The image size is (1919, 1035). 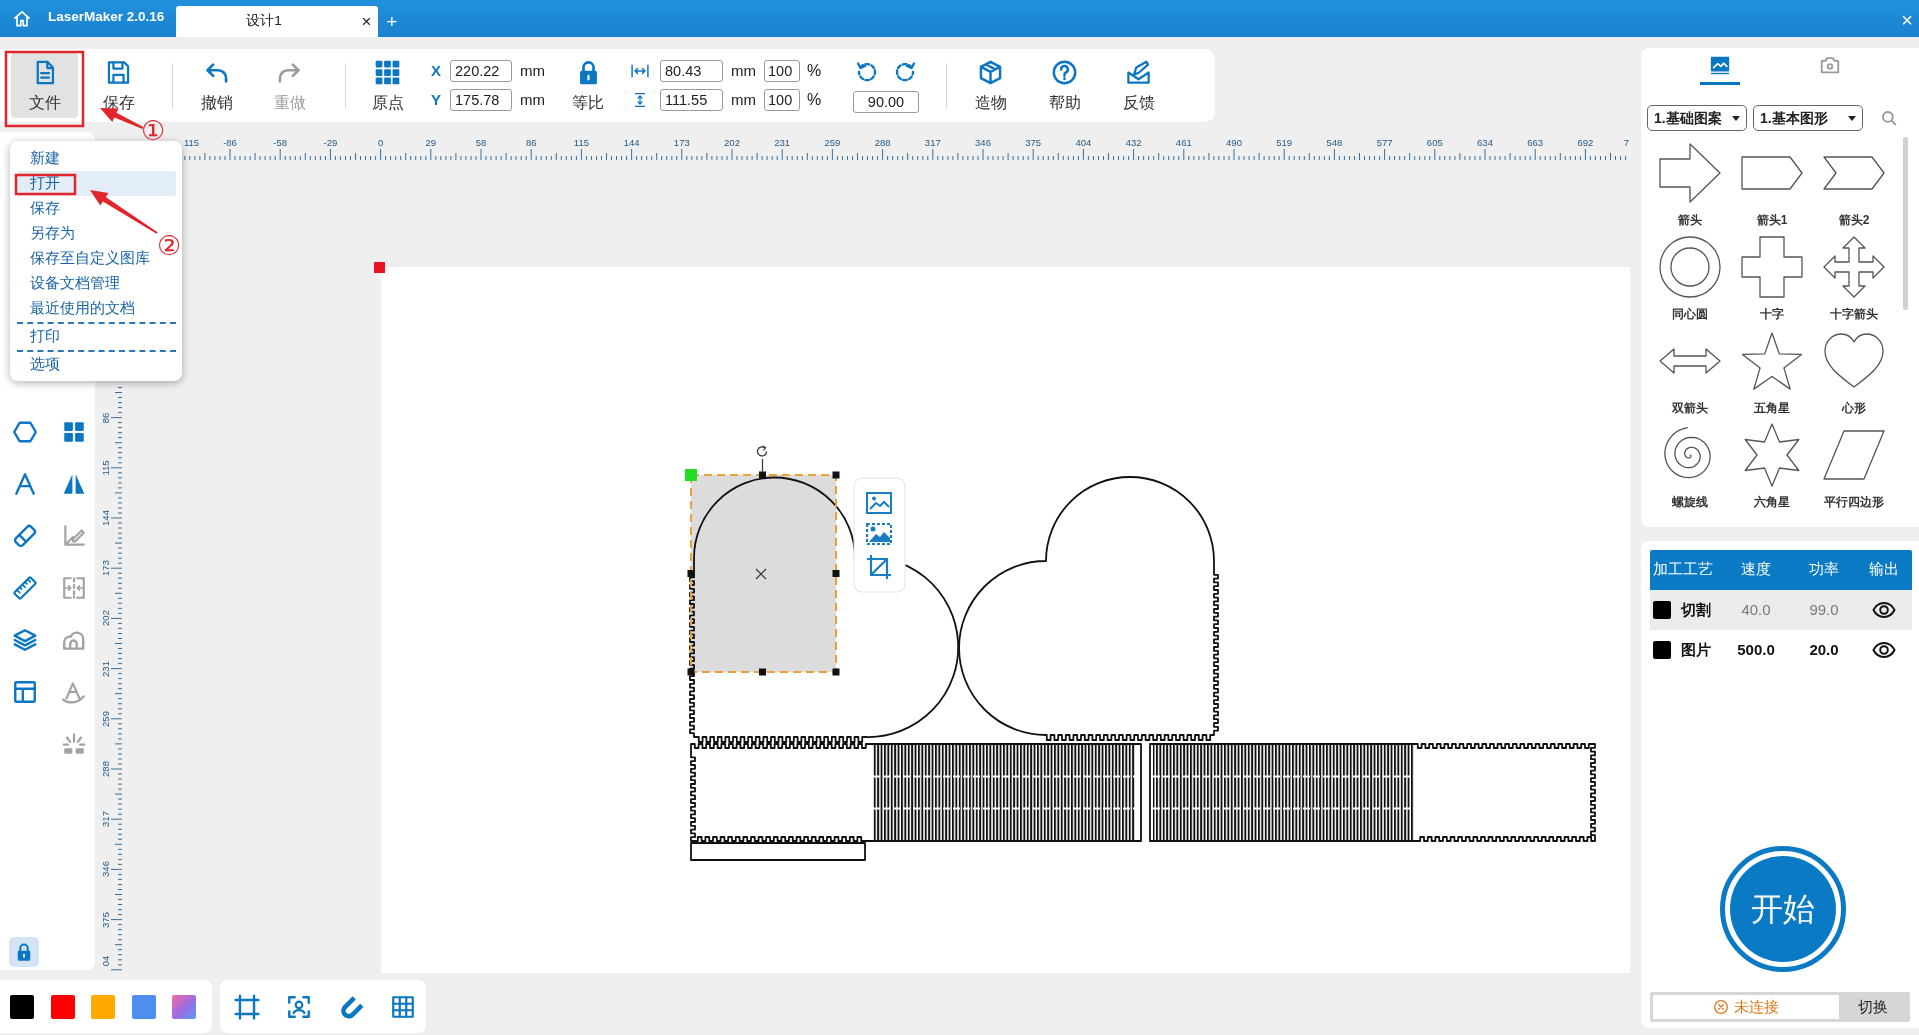 I want to click on ruler-label: 0, so click(x=380, y=143).